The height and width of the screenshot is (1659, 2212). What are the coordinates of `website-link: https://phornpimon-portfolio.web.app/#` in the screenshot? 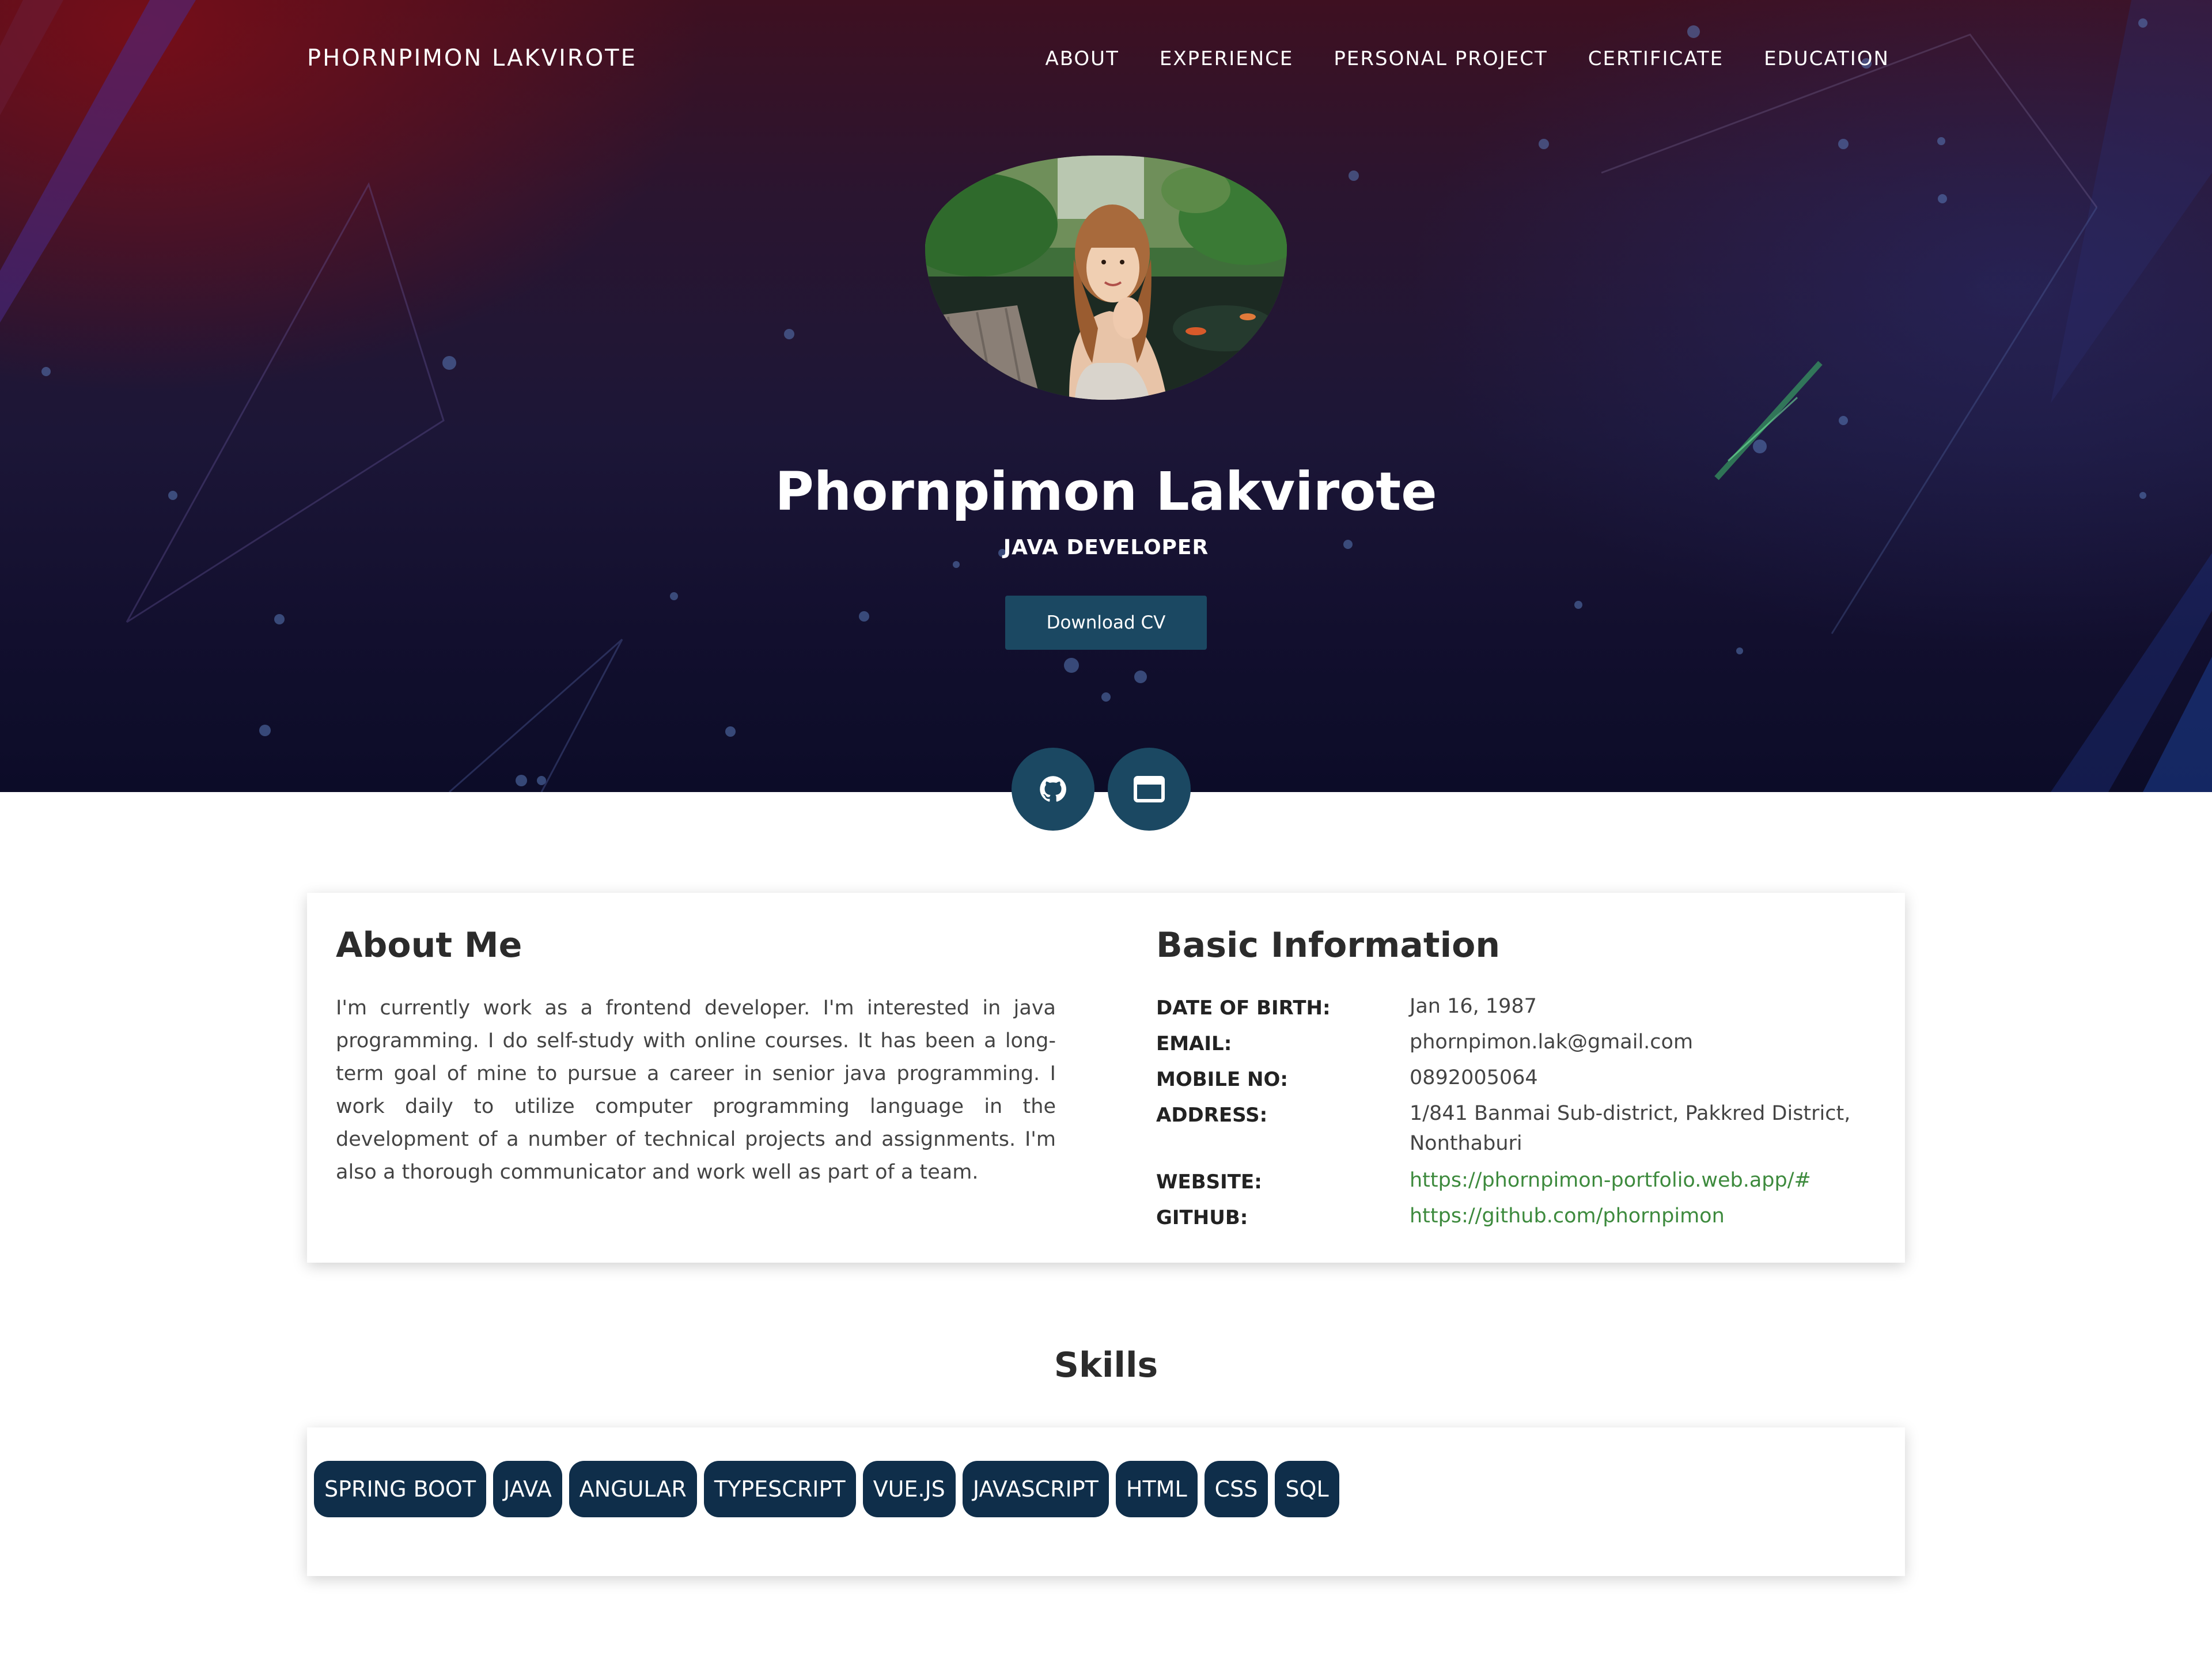 It's located at (1640, 1180).